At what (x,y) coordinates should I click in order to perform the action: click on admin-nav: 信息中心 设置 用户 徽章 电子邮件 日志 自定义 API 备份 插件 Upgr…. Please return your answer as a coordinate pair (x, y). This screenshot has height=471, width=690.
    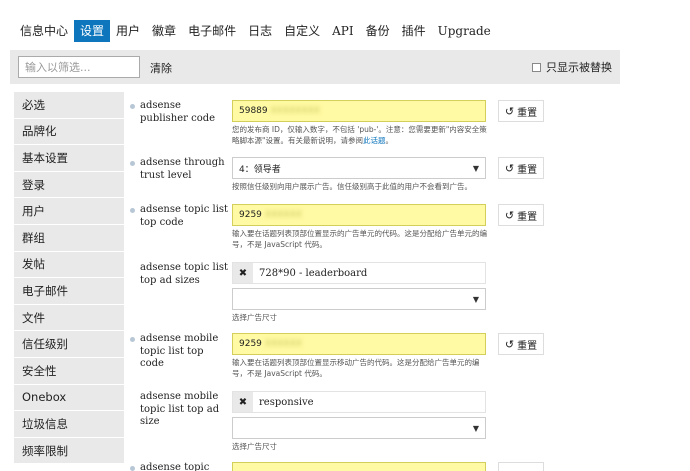
    Looking at the image, I should click on (255, 31).